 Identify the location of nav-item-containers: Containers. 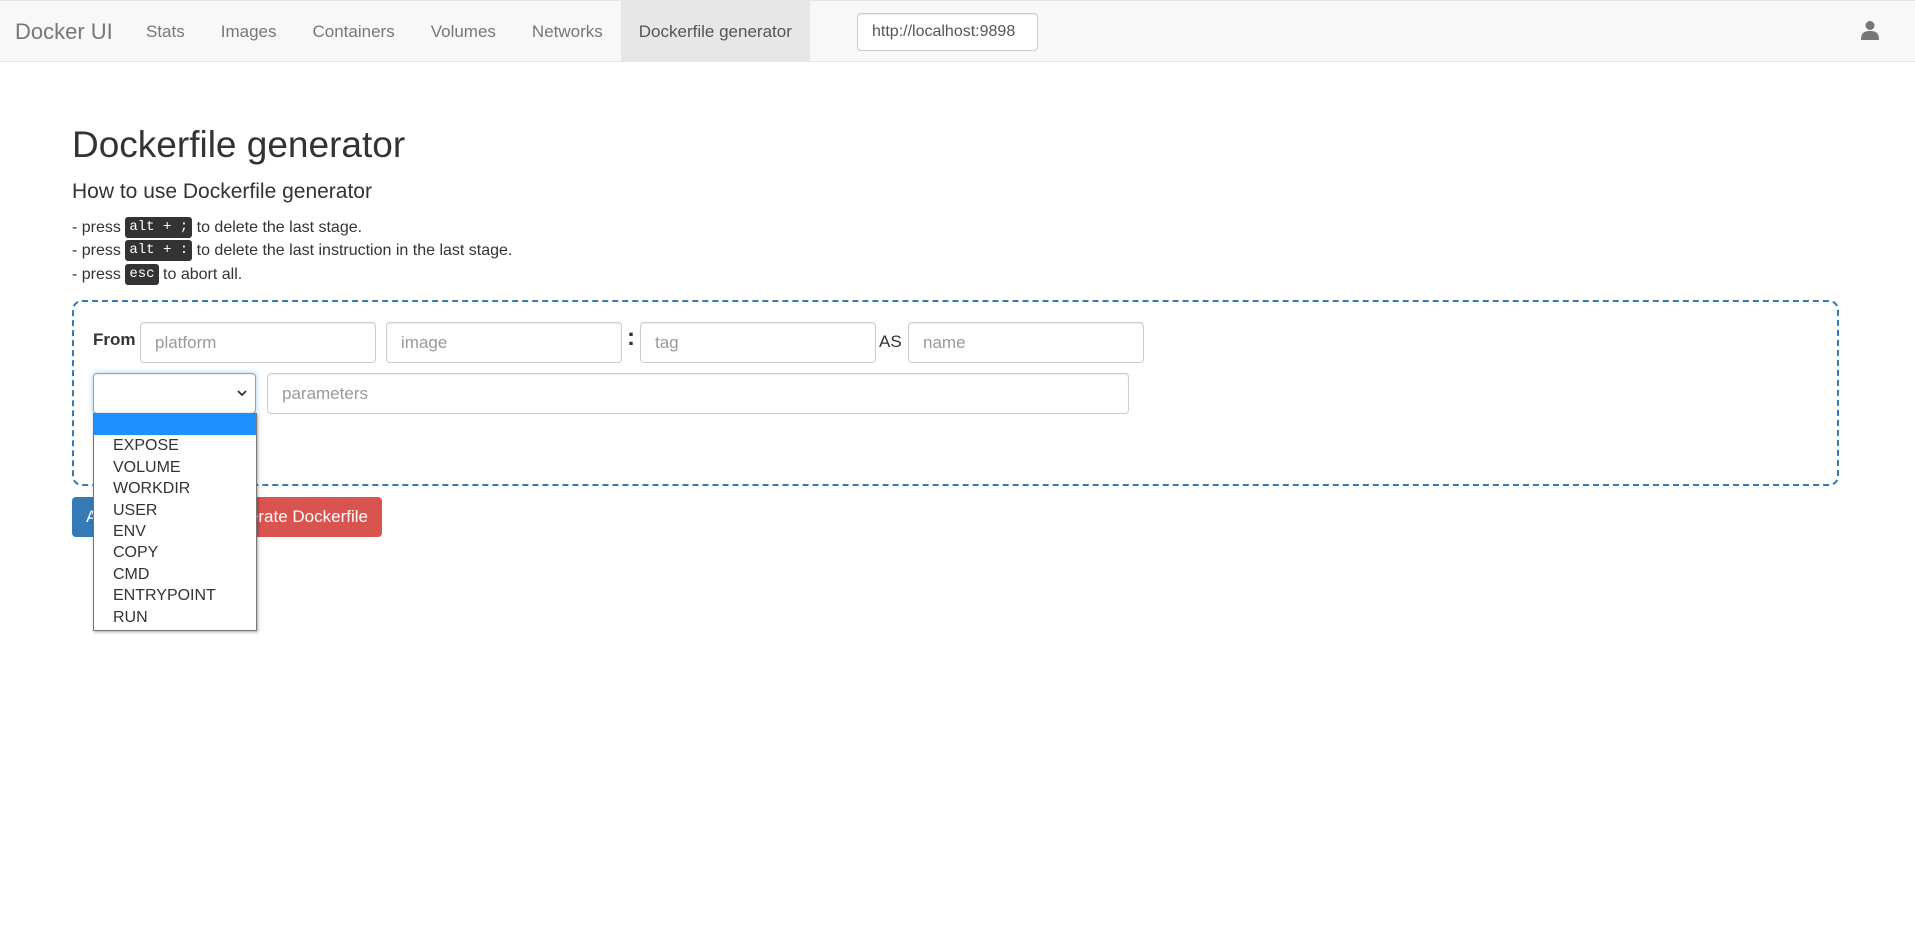
(354, 31).